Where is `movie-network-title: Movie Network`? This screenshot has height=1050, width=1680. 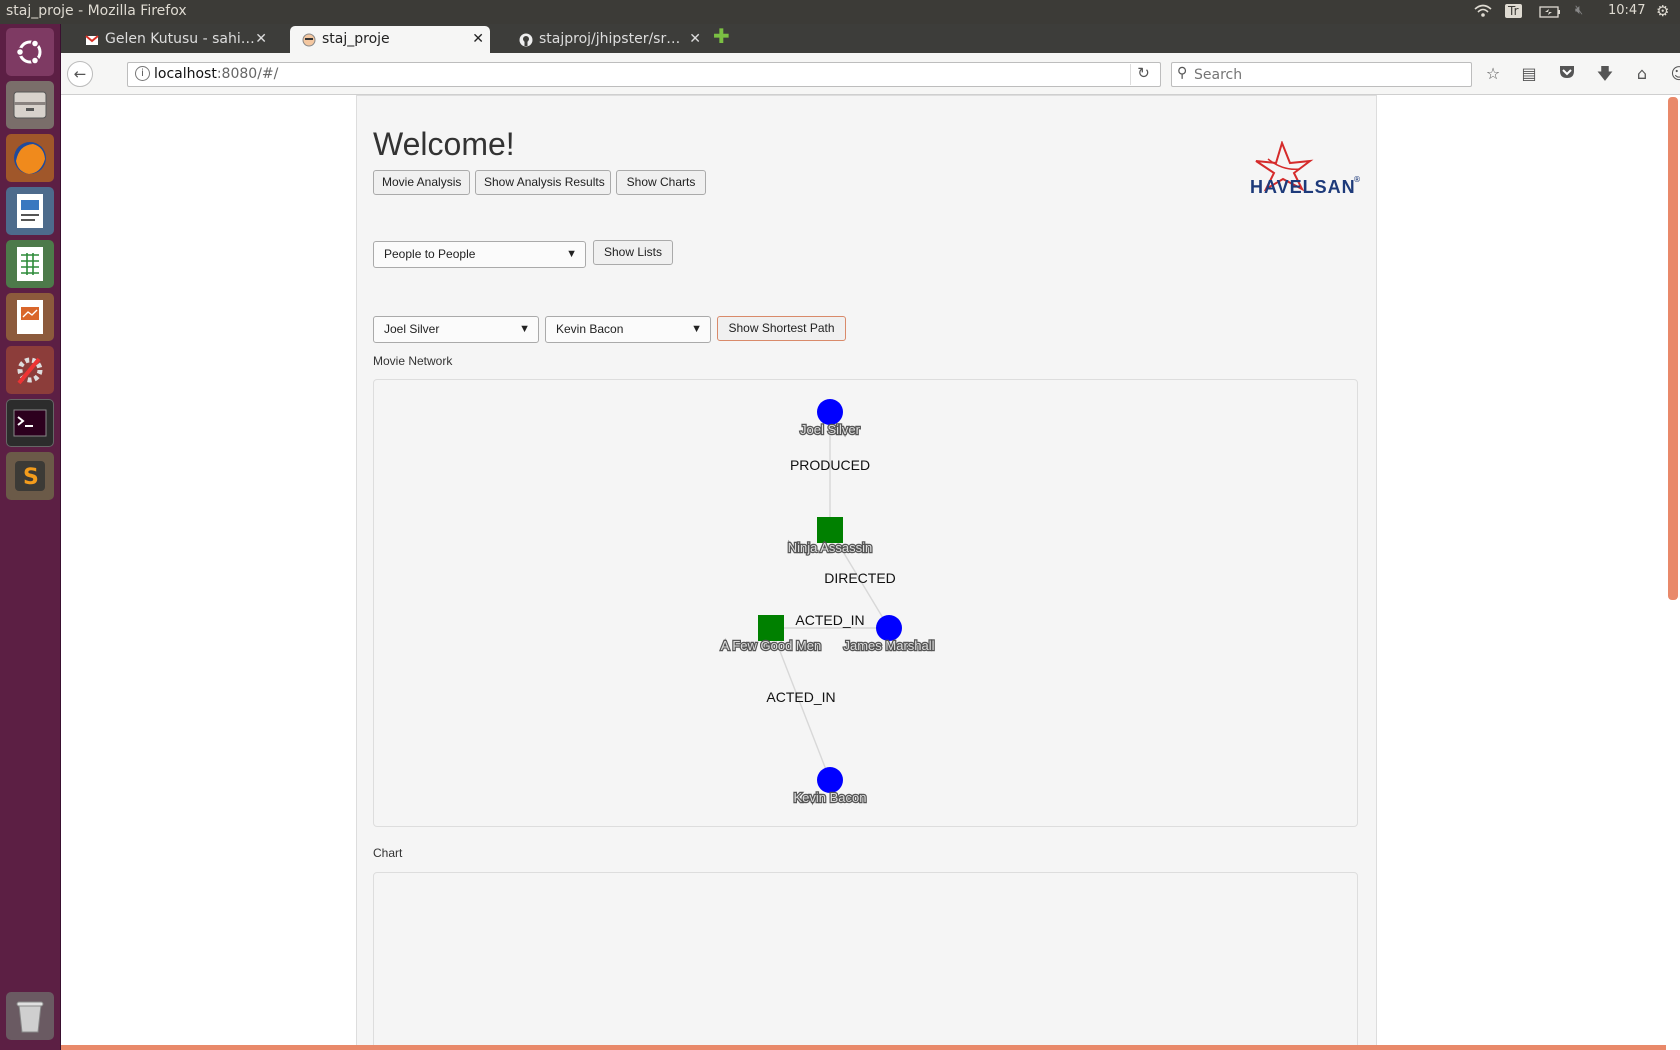
movie-network-title: Movie Network is located at coordinates (413, 361).